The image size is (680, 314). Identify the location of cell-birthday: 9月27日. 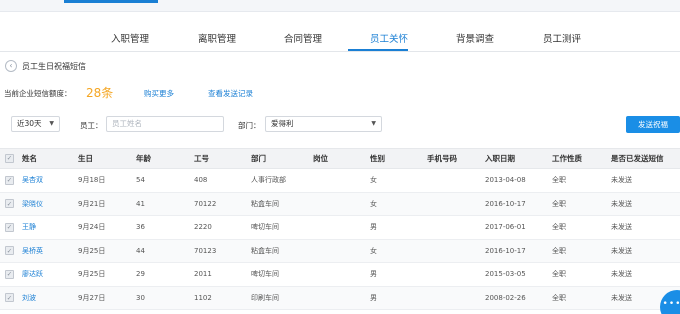
(92, 297).